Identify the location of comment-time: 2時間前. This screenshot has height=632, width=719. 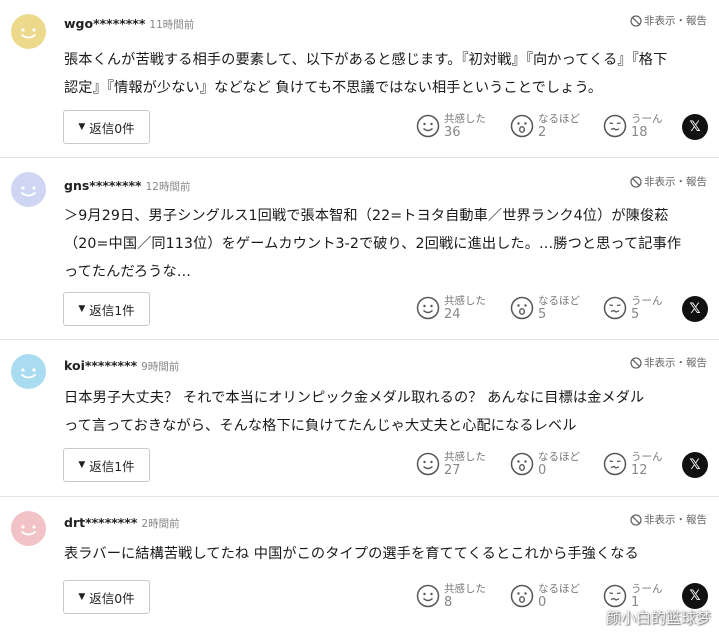
(160, 524).